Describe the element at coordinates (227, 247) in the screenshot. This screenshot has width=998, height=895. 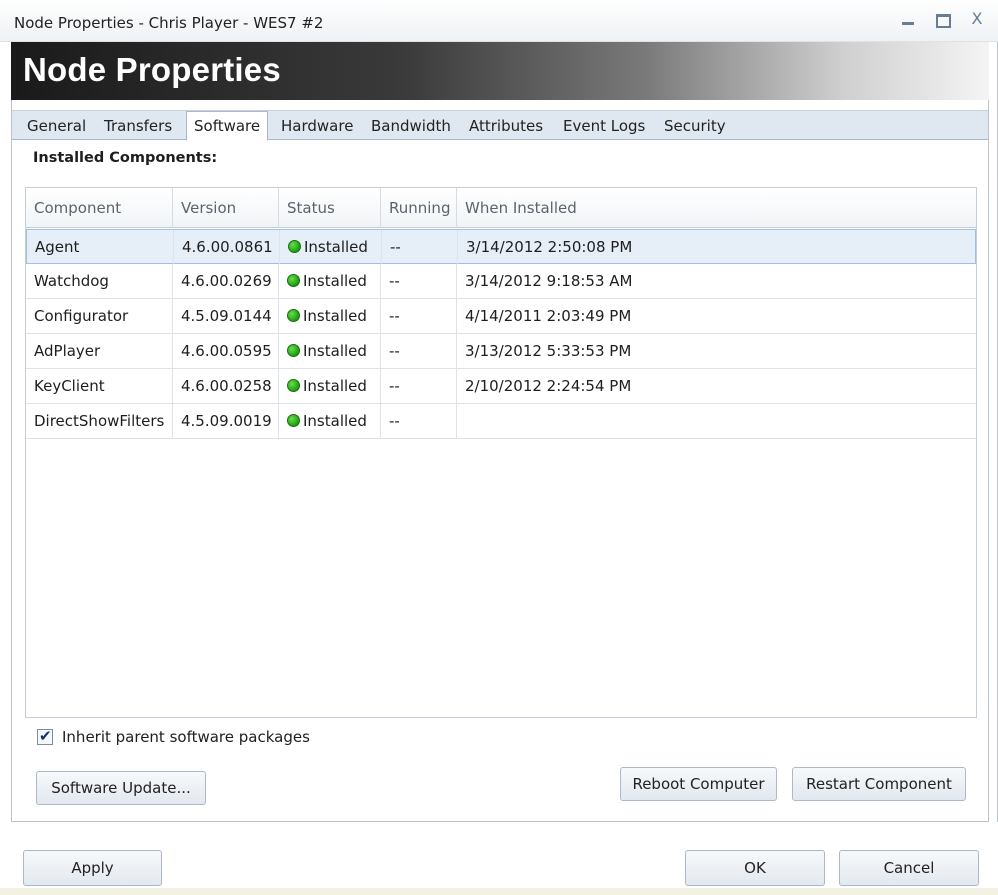
I see `cell-version: 4.6.00.0861` at that location.